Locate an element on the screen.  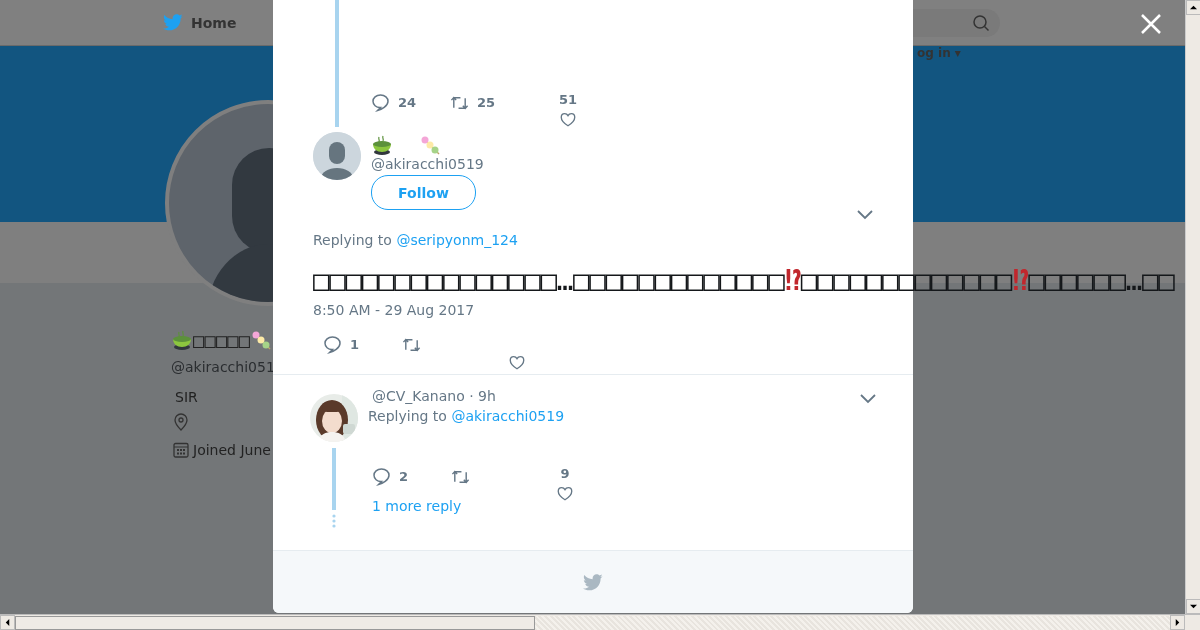
location-pin-icon is located at coordinates (181, 422).